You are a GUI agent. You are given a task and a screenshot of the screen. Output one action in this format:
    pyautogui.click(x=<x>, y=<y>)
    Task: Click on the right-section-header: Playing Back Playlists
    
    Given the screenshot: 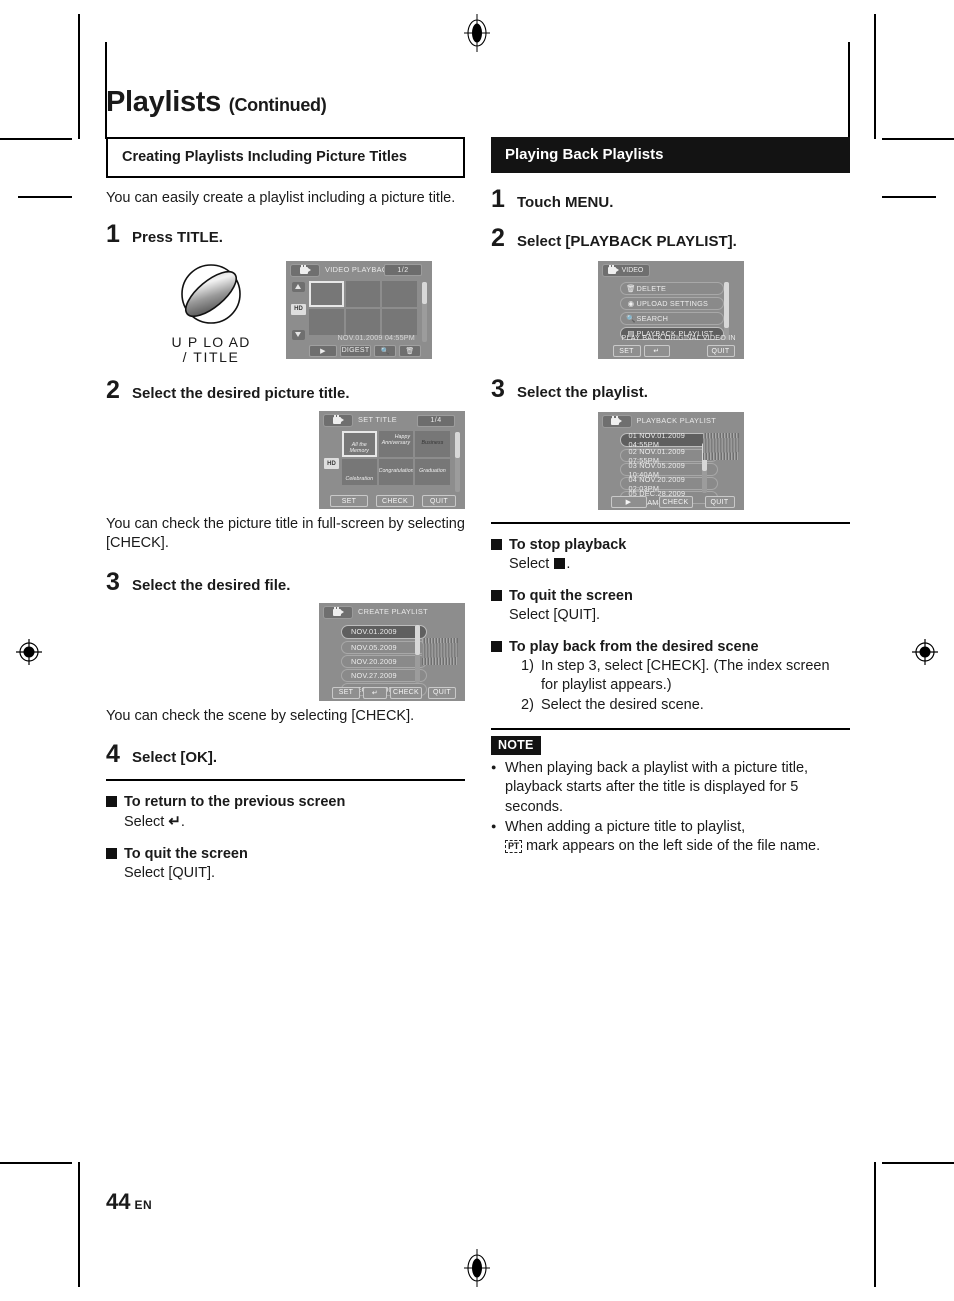 What is the action you would take?
    pyautogui.click(x=670, y=155)
    